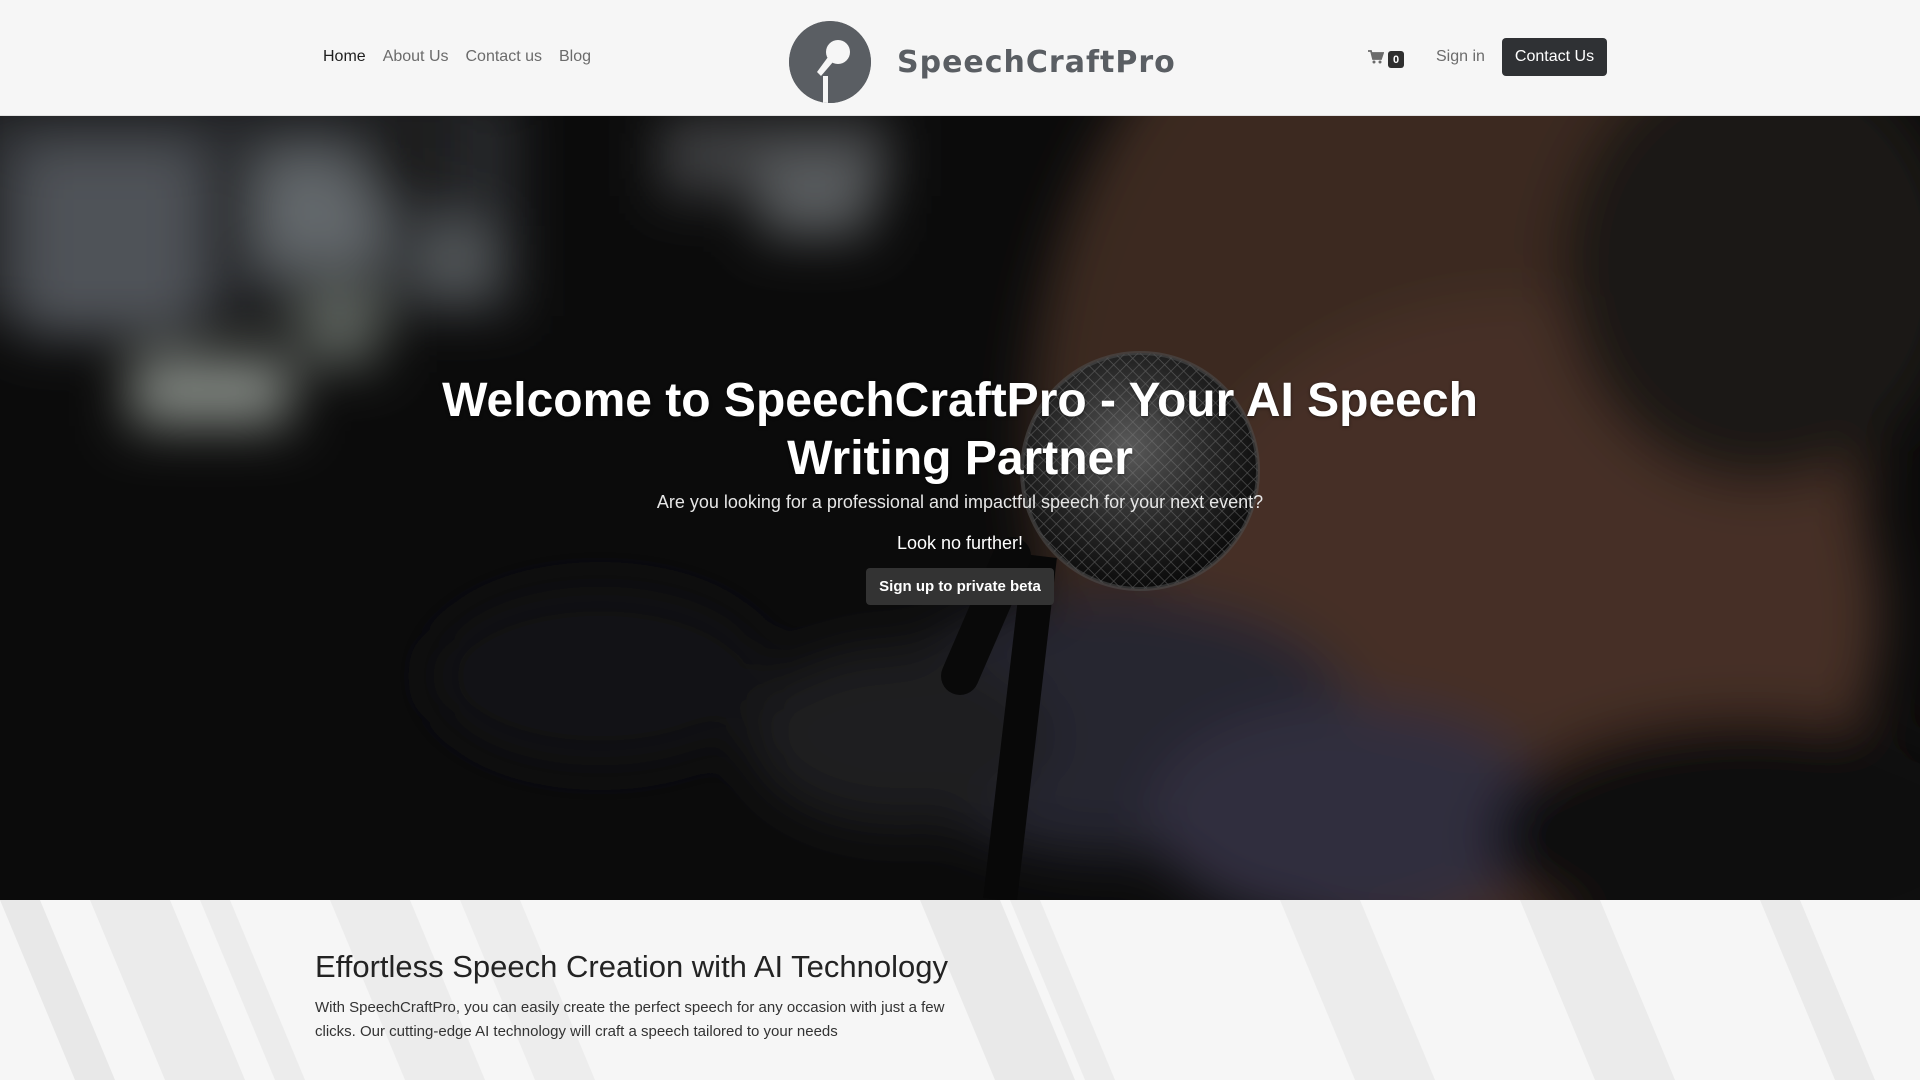  I want to click on cart-button: 0, so click(1386, 57).